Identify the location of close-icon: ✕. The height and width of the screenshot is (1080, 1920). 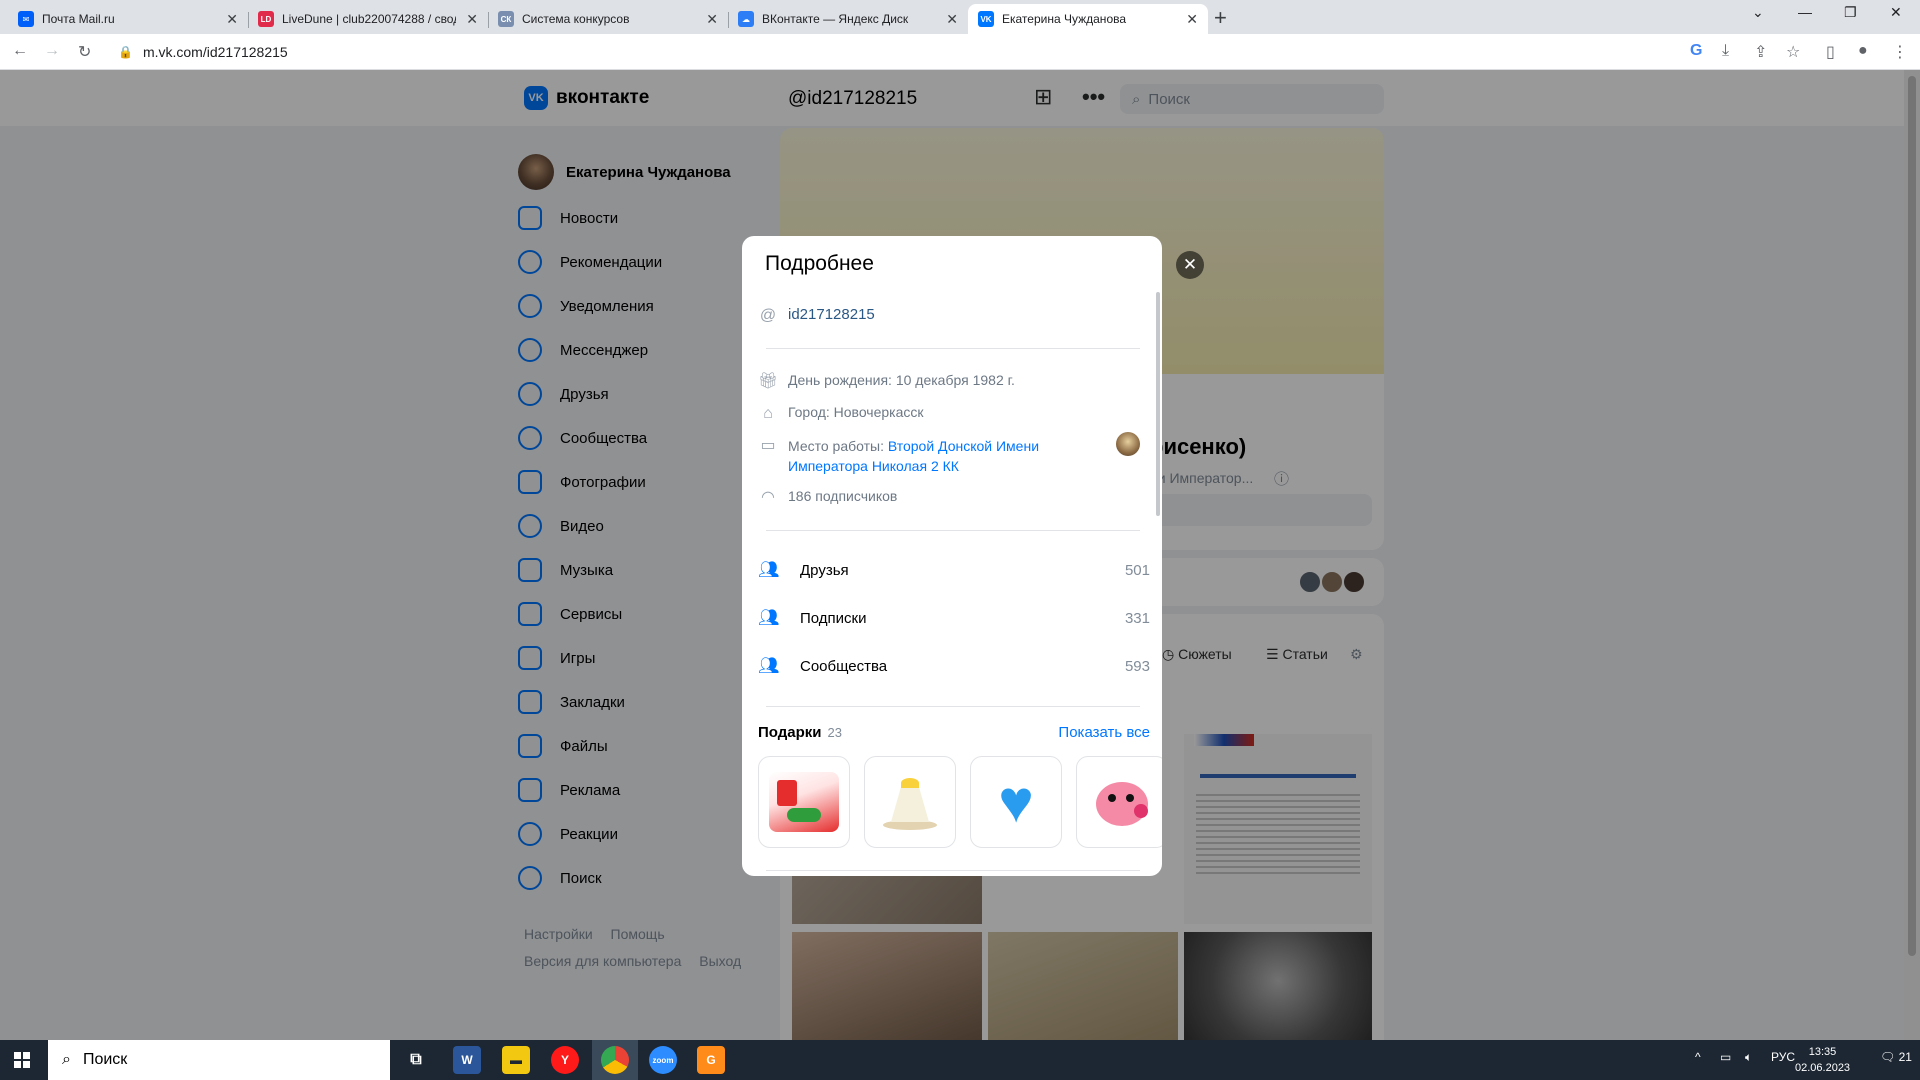
(1190, 264).